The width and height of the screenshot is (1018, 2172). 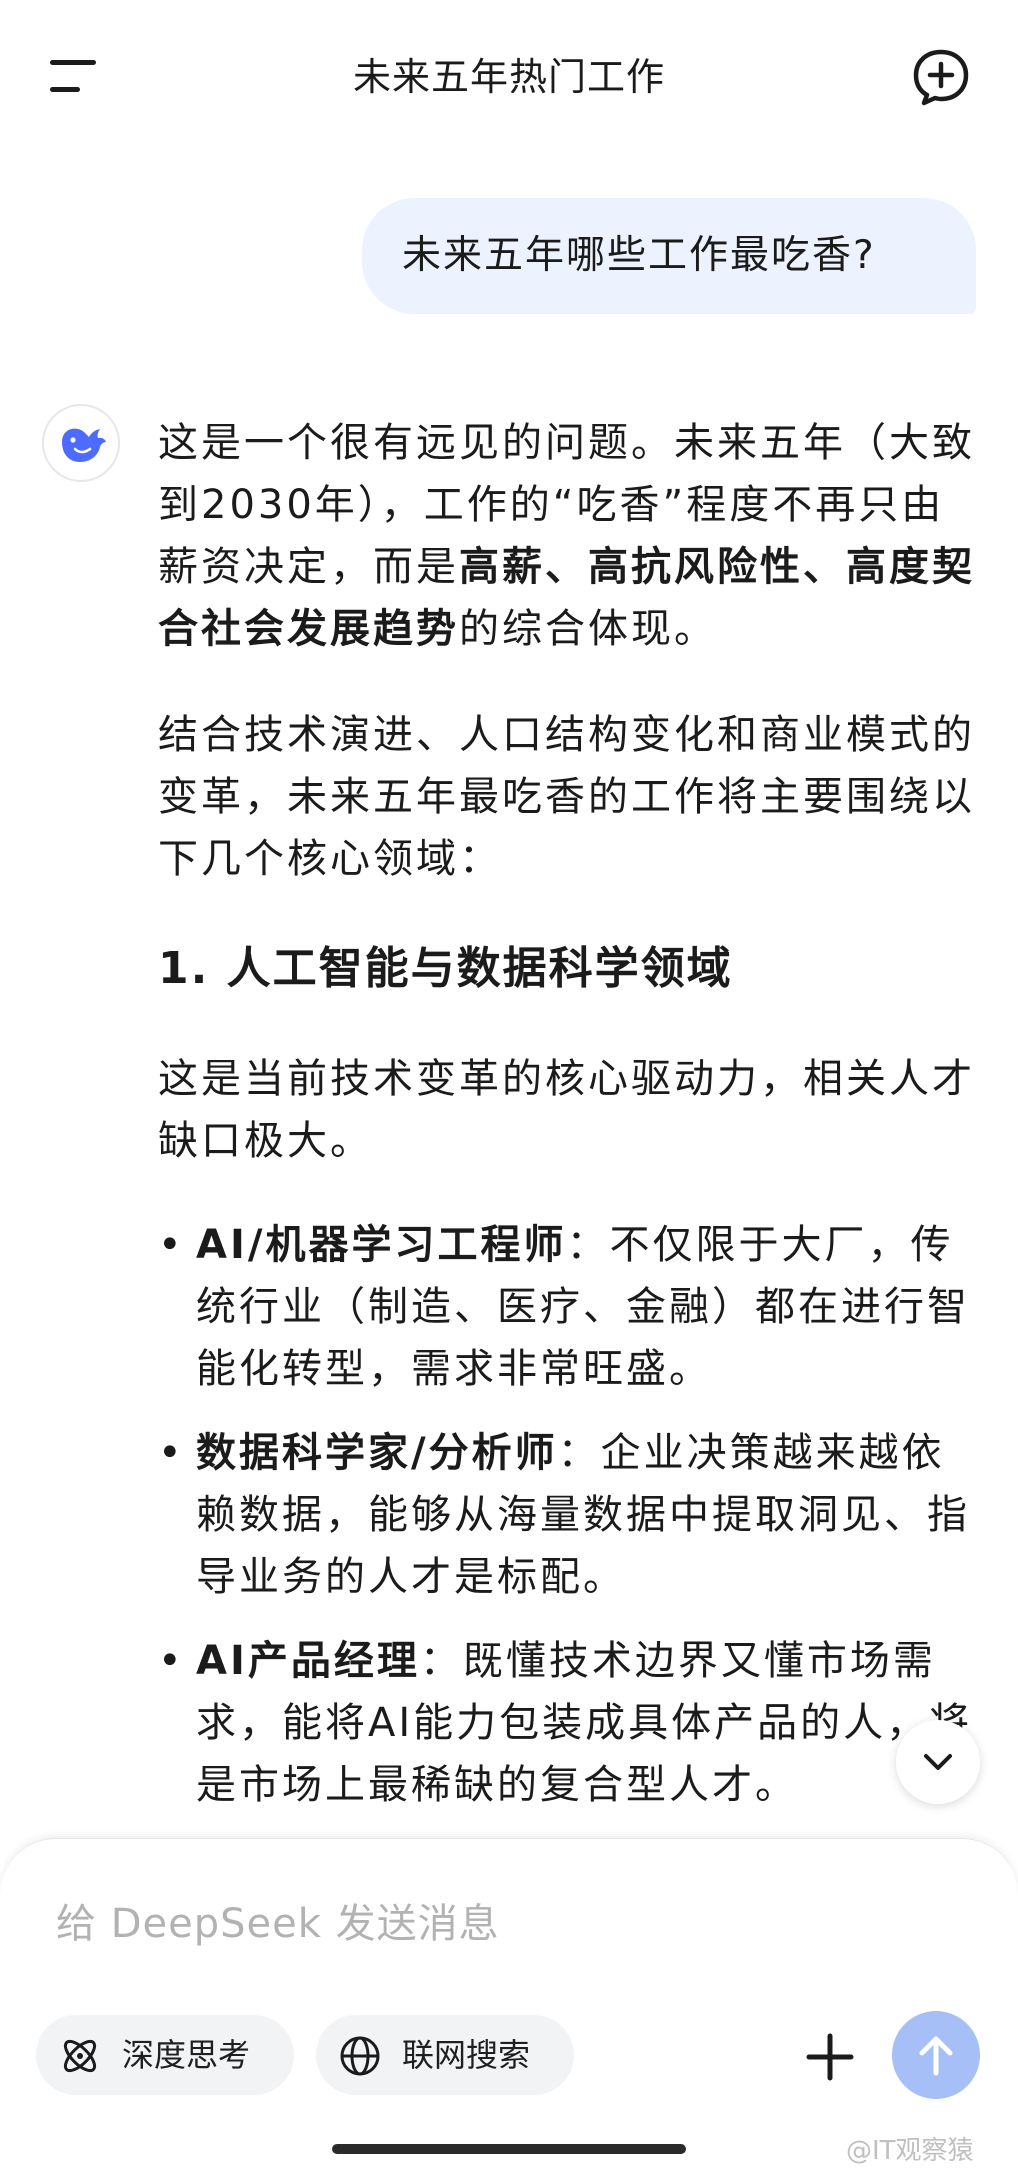 I want to click on deep-think-toggle: 深度思考, so click(x=165, y=2055).